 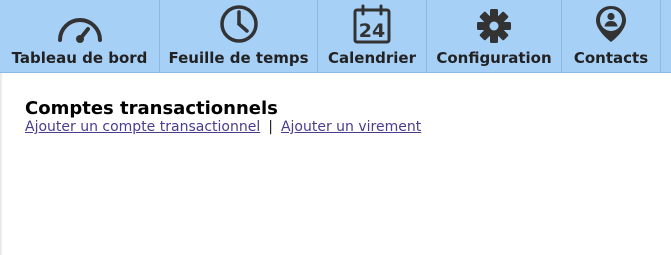 I want to click on nav-item-contacts: Contacts, so click(x=611, y=36).